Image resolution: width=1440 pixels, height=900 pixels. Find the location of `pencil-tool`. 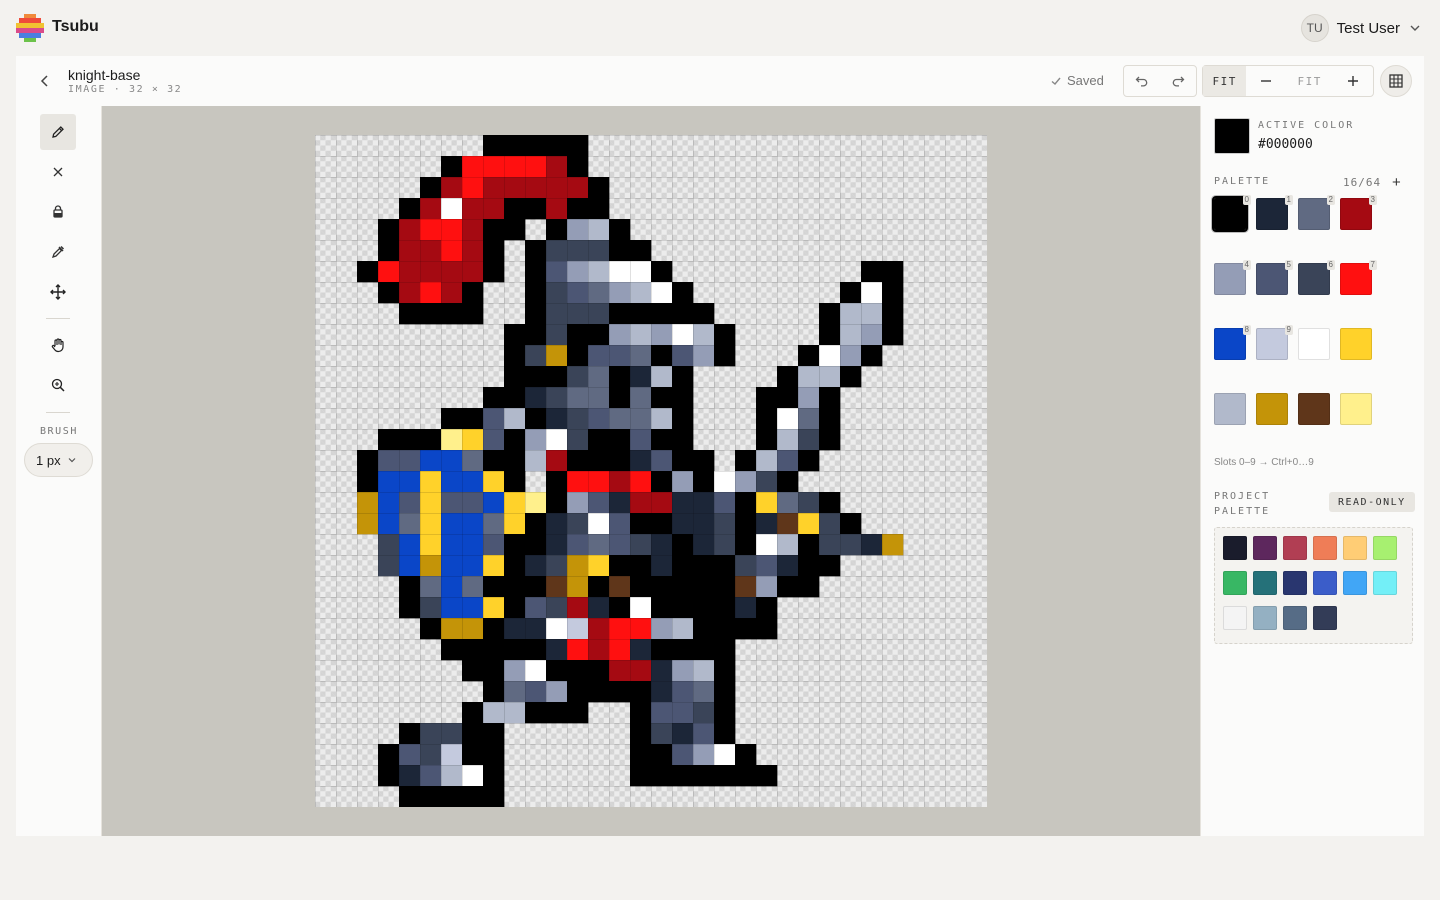

pencil-tool is located at coordinates (58, 132).